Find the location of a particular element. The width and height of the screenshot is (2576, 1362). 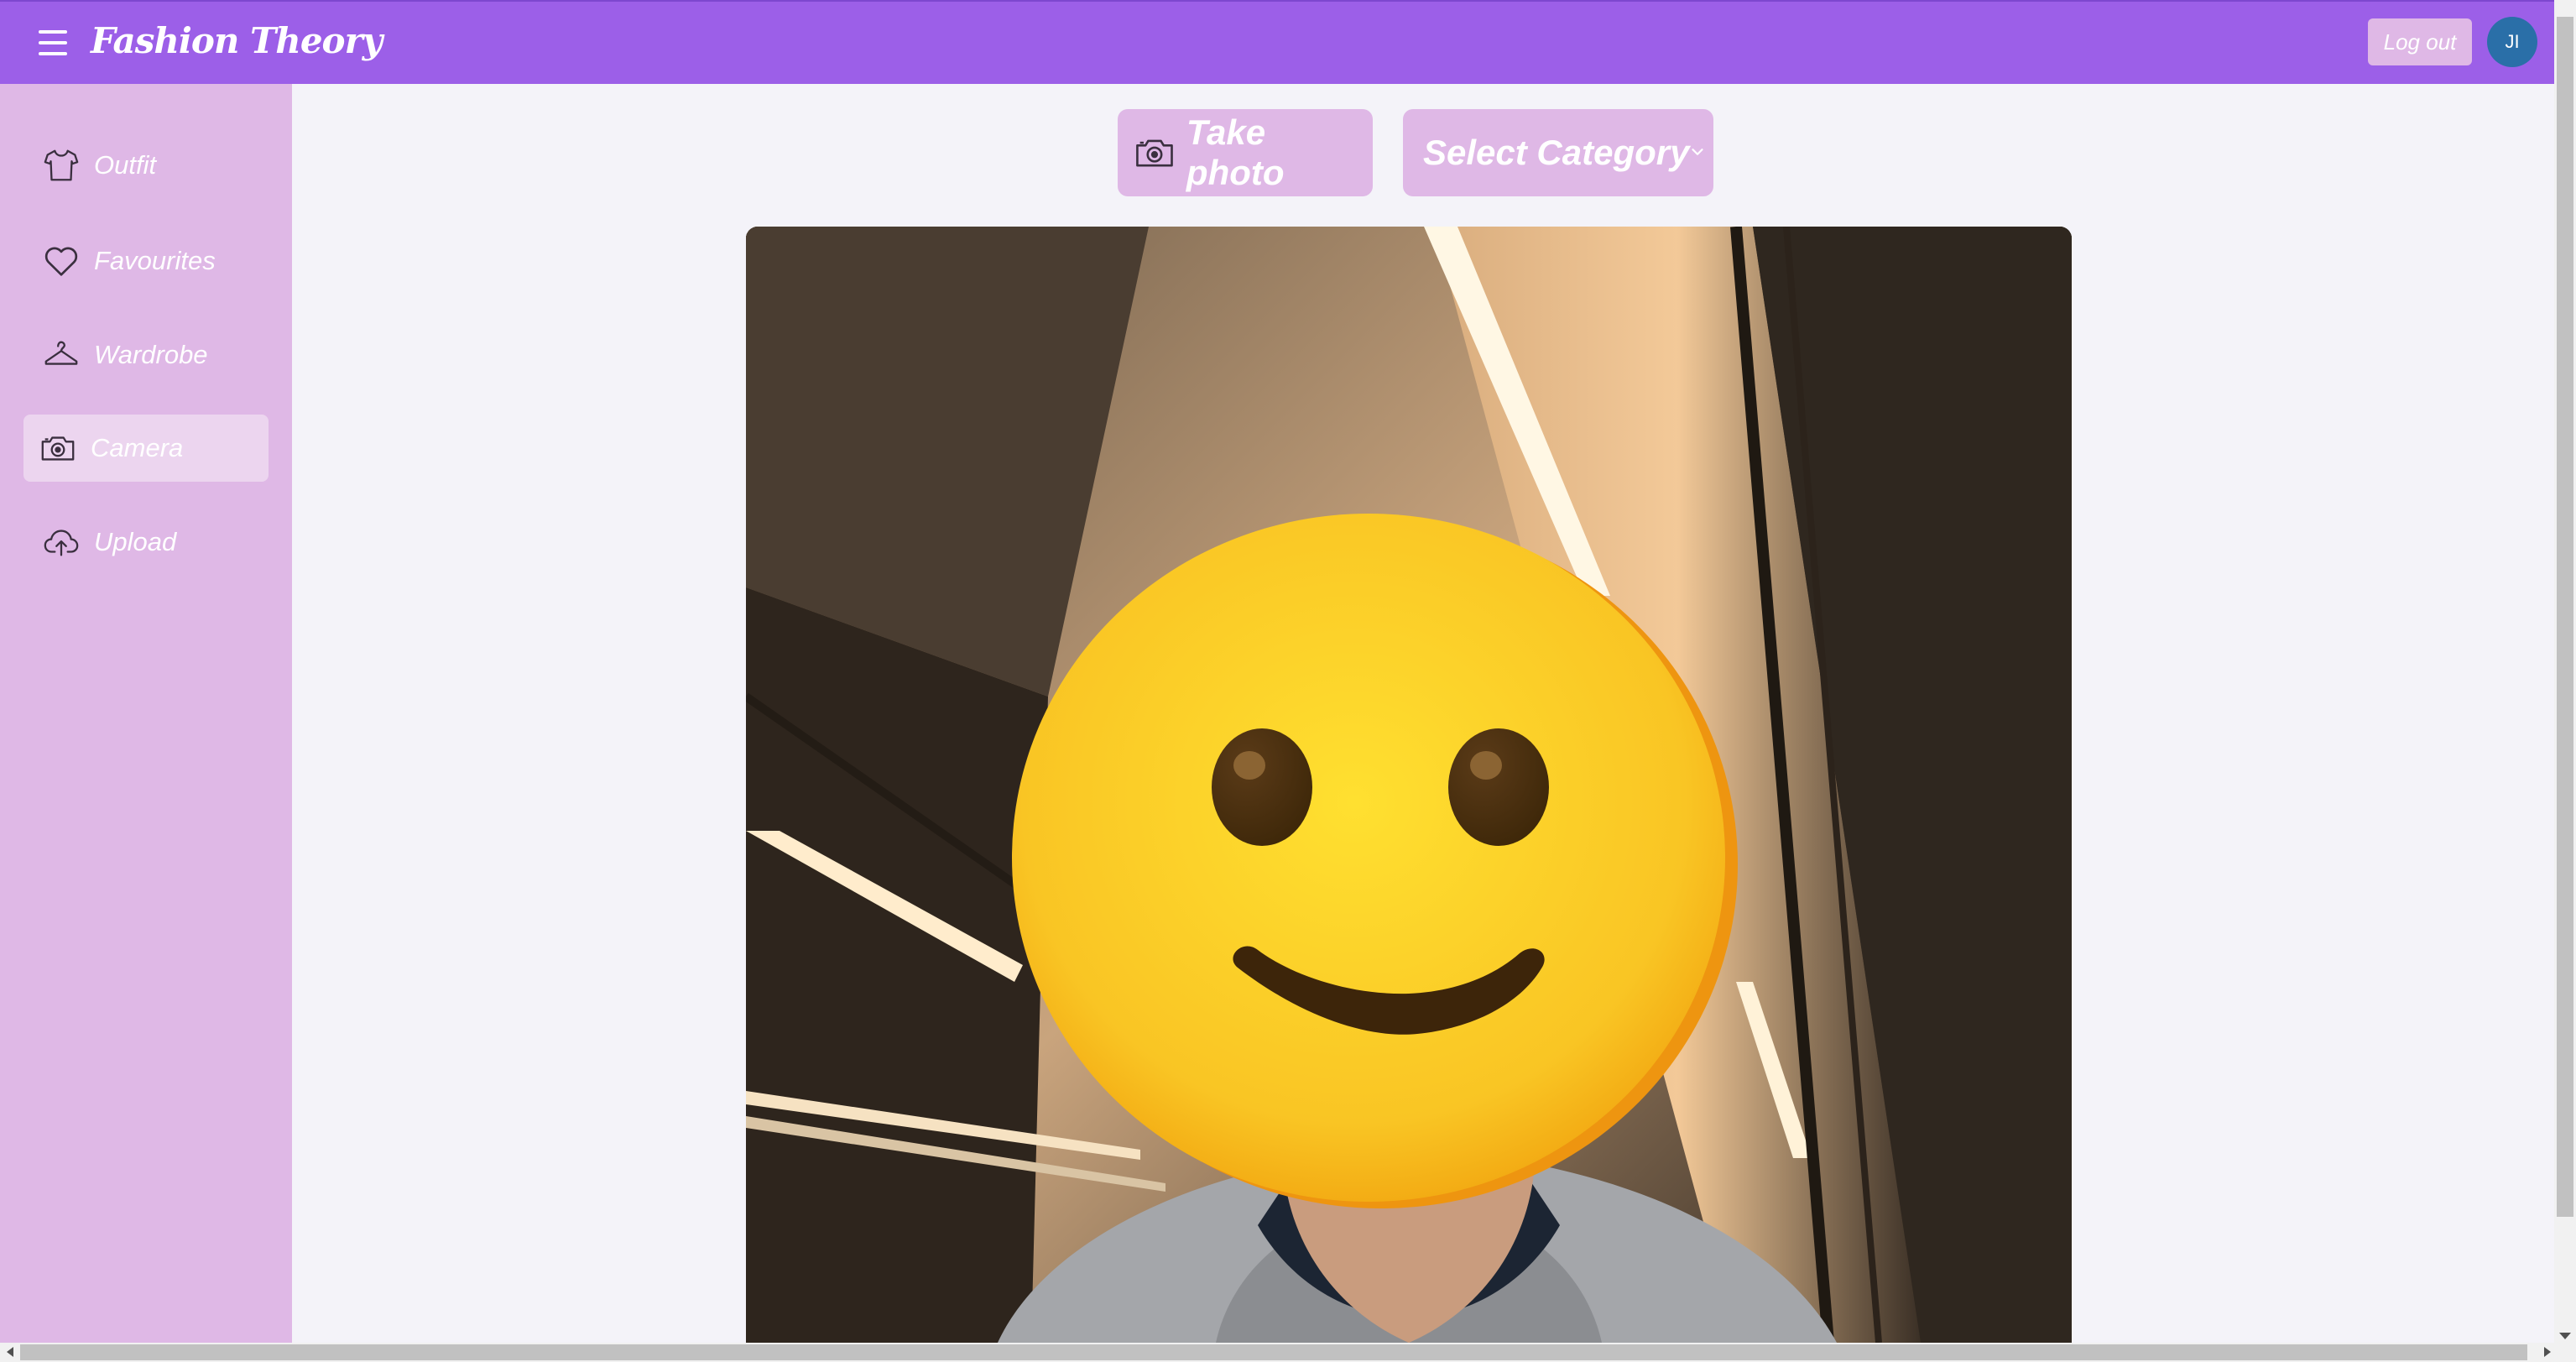

sidebar-item-label: Camera is located at coordinates (137, 447).